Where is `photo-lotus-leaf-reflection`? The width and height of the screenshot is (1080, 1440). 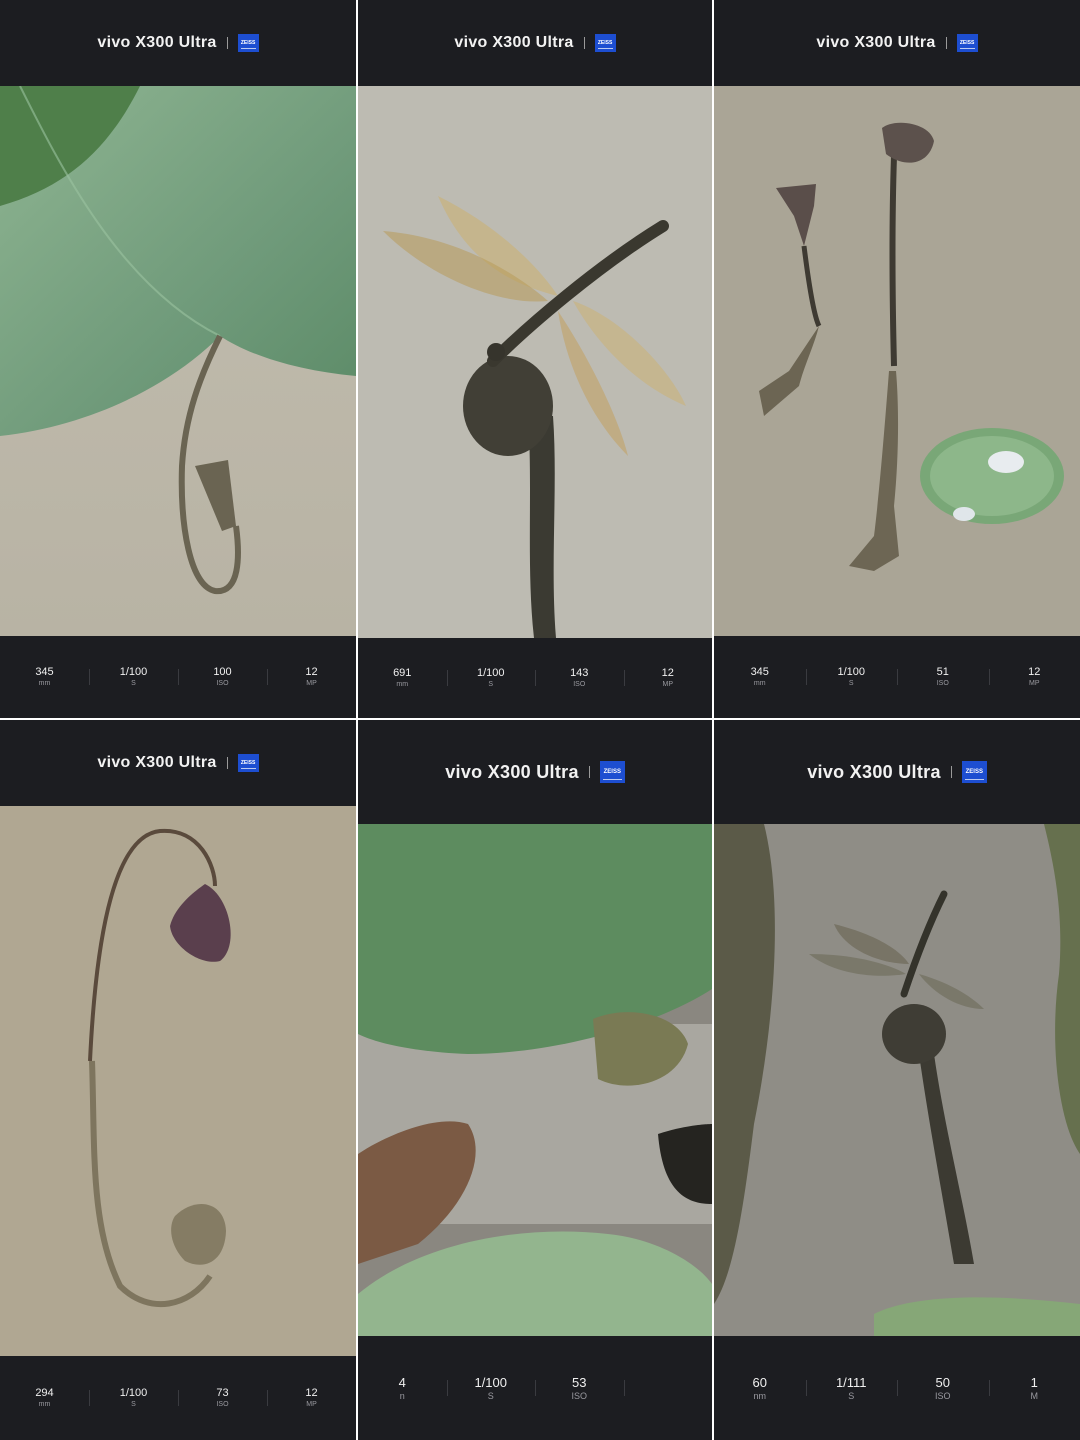 photo-lotus-leaf-reflection is located at coordinates (178, 361).